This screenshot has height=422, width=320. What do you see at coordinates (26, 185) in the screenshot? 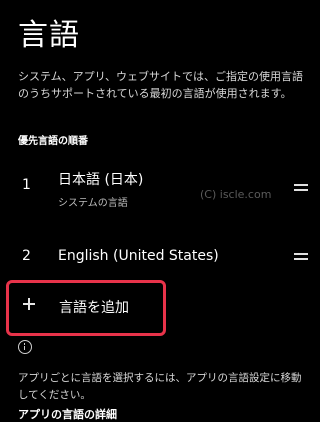
I see `language-index: 1` at bounding box center [26, 185].